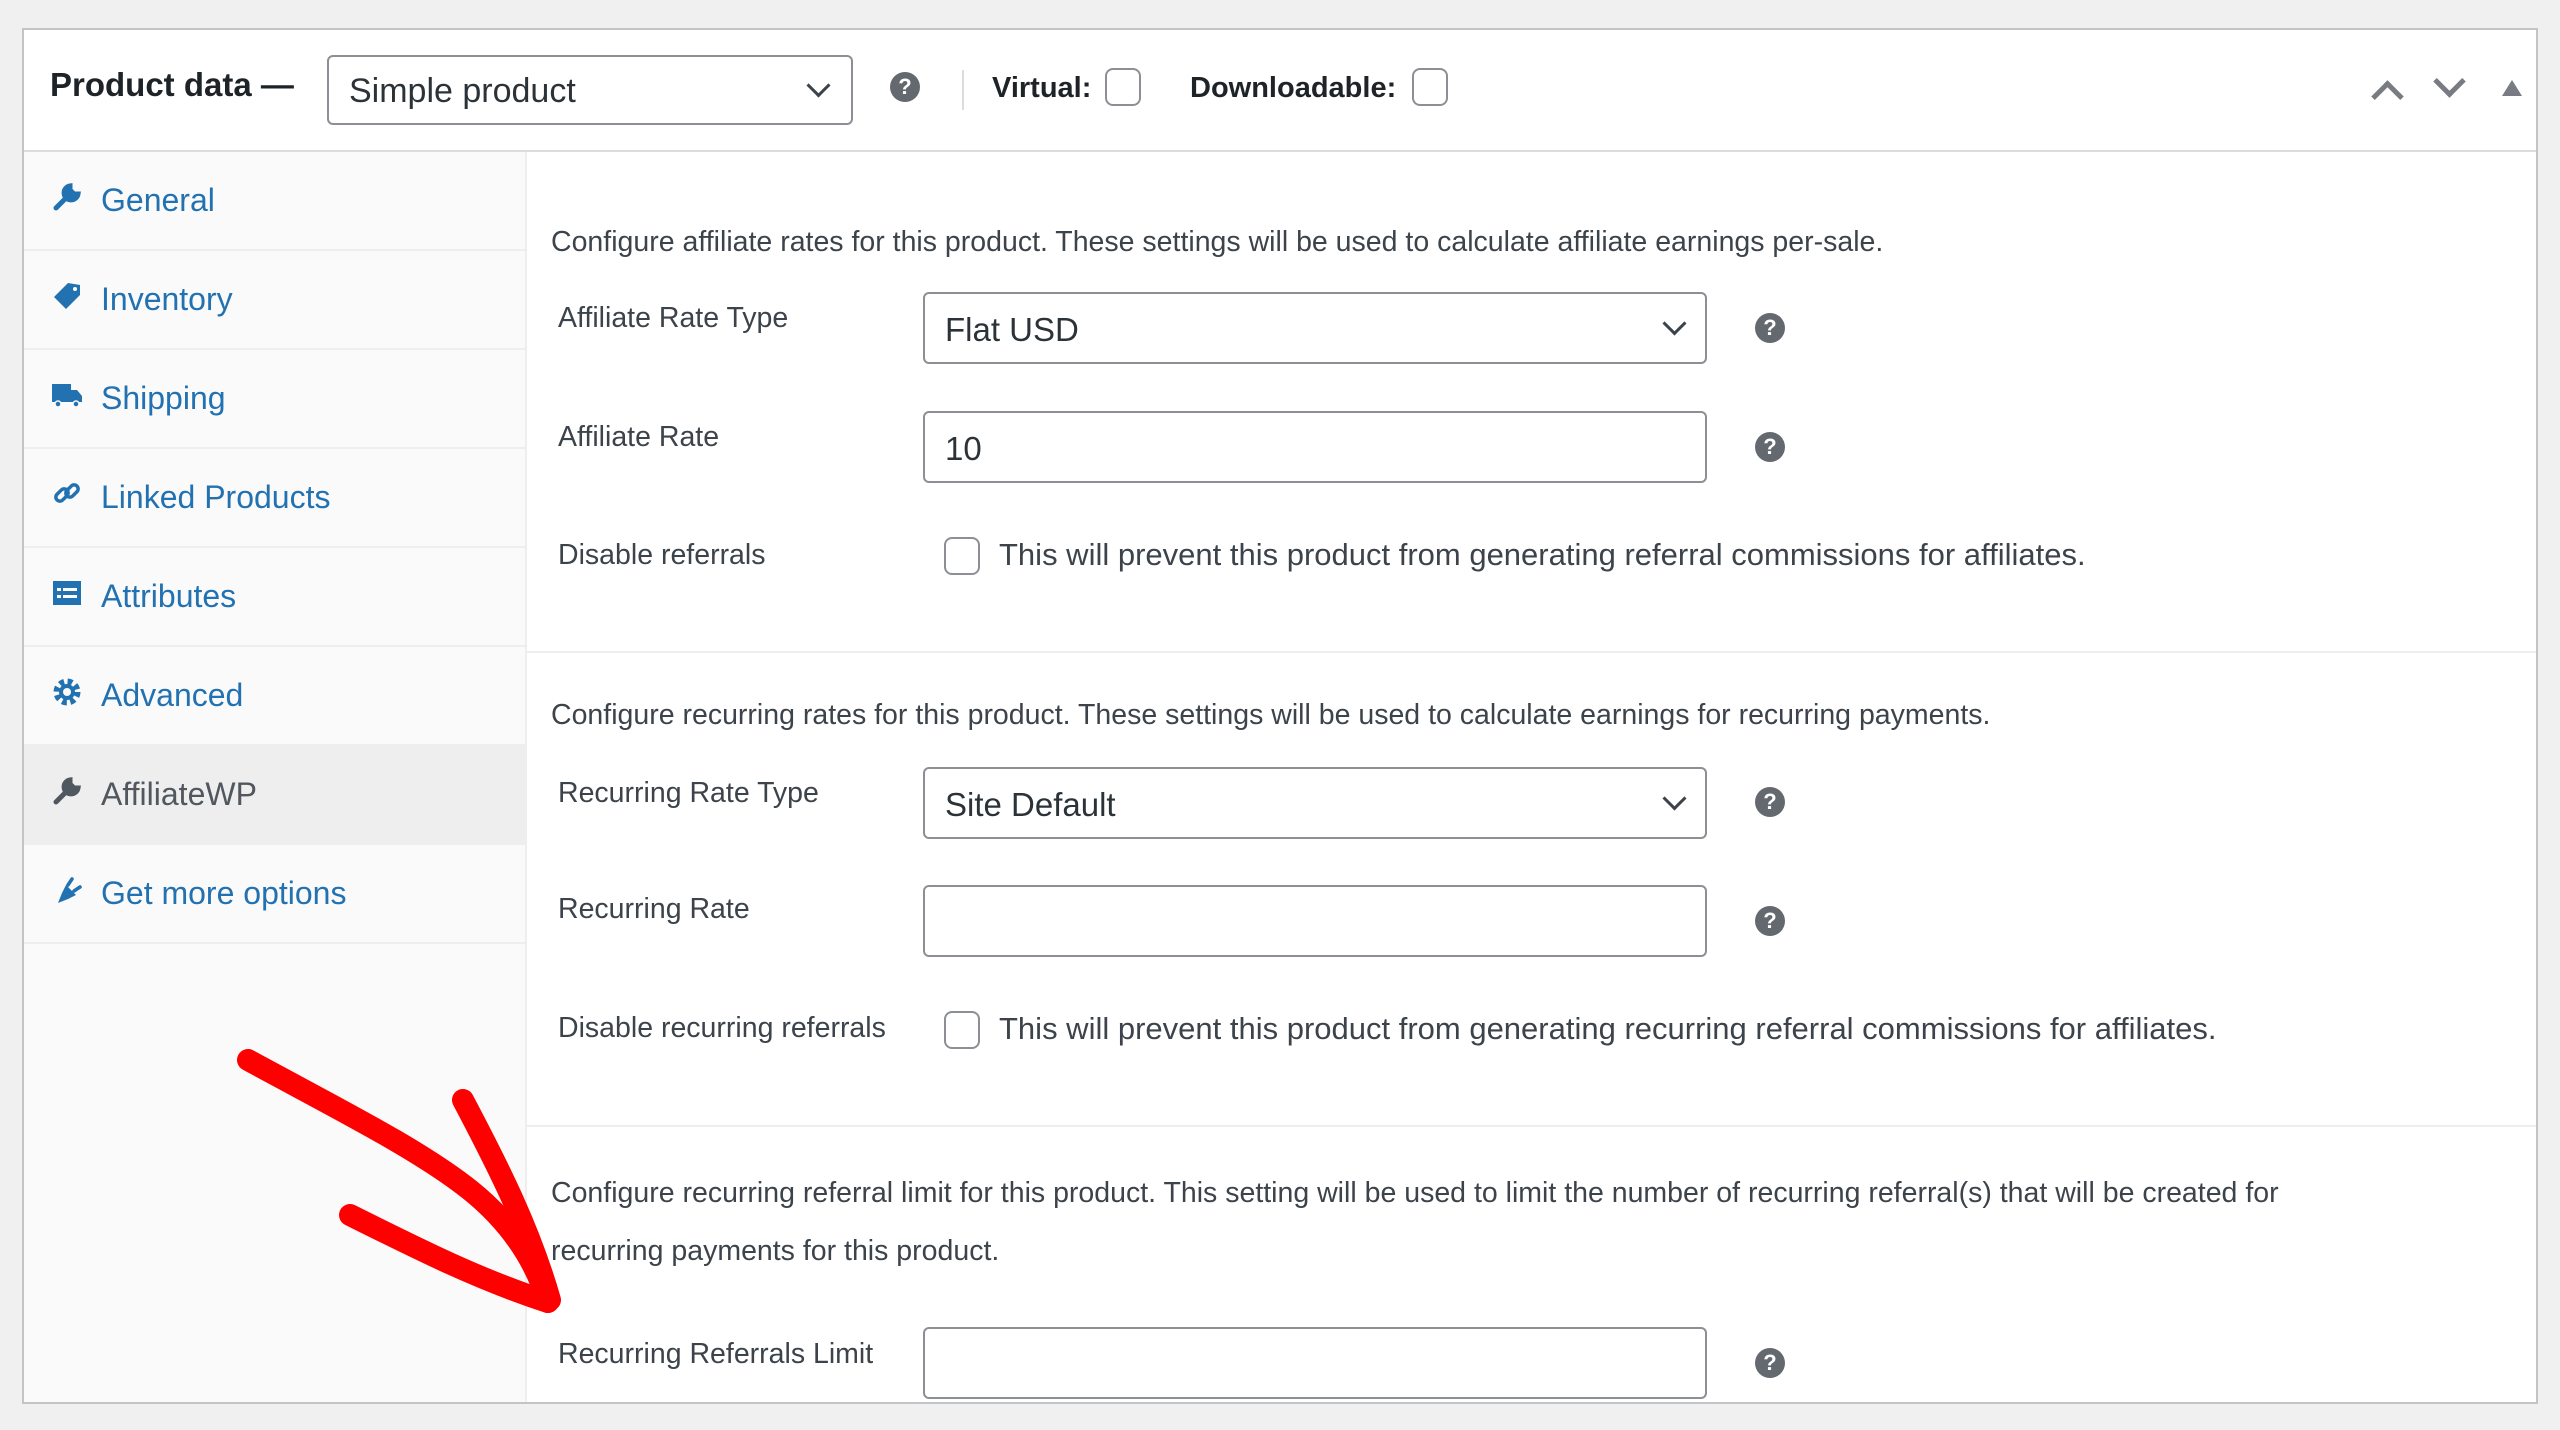  What do you see at coordinates (169, 596) in the screenshot?
I see `tab-label: Attributes` at bounding box center [169, 596].